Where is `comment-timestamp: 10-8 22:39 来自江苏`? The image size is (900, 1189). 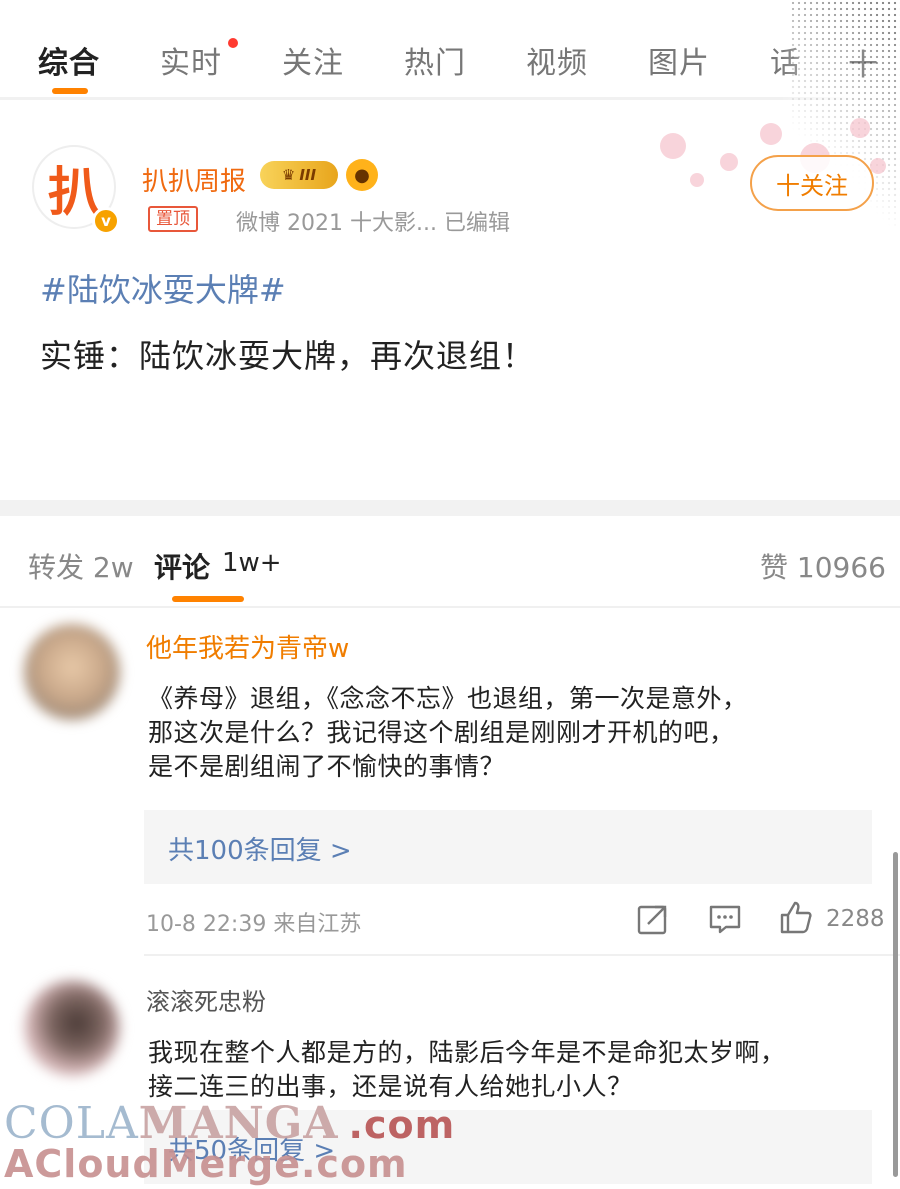 comment-timestamp: 10-8 22:39 来自江苏 is located at coordinates (254, 924).